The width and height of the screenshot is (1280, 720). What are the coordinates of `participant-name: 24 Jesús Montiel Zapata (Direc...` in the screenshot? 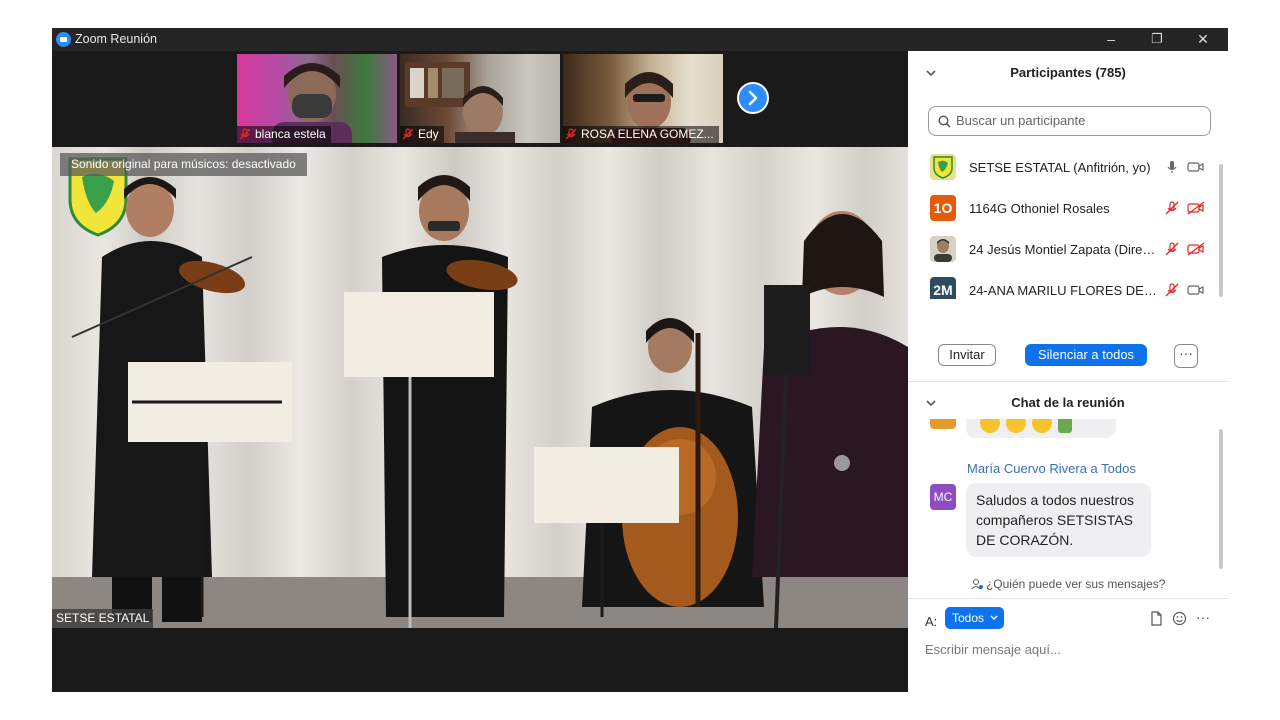 It's located at (1064, 249).